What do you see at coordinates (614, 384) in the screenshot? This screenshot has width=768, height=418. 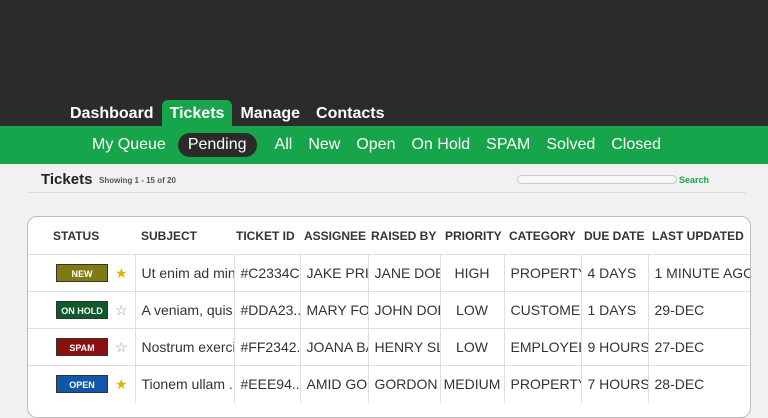 I see `due-date-cell: 7 HOURS` at bounding box center [614, 384].